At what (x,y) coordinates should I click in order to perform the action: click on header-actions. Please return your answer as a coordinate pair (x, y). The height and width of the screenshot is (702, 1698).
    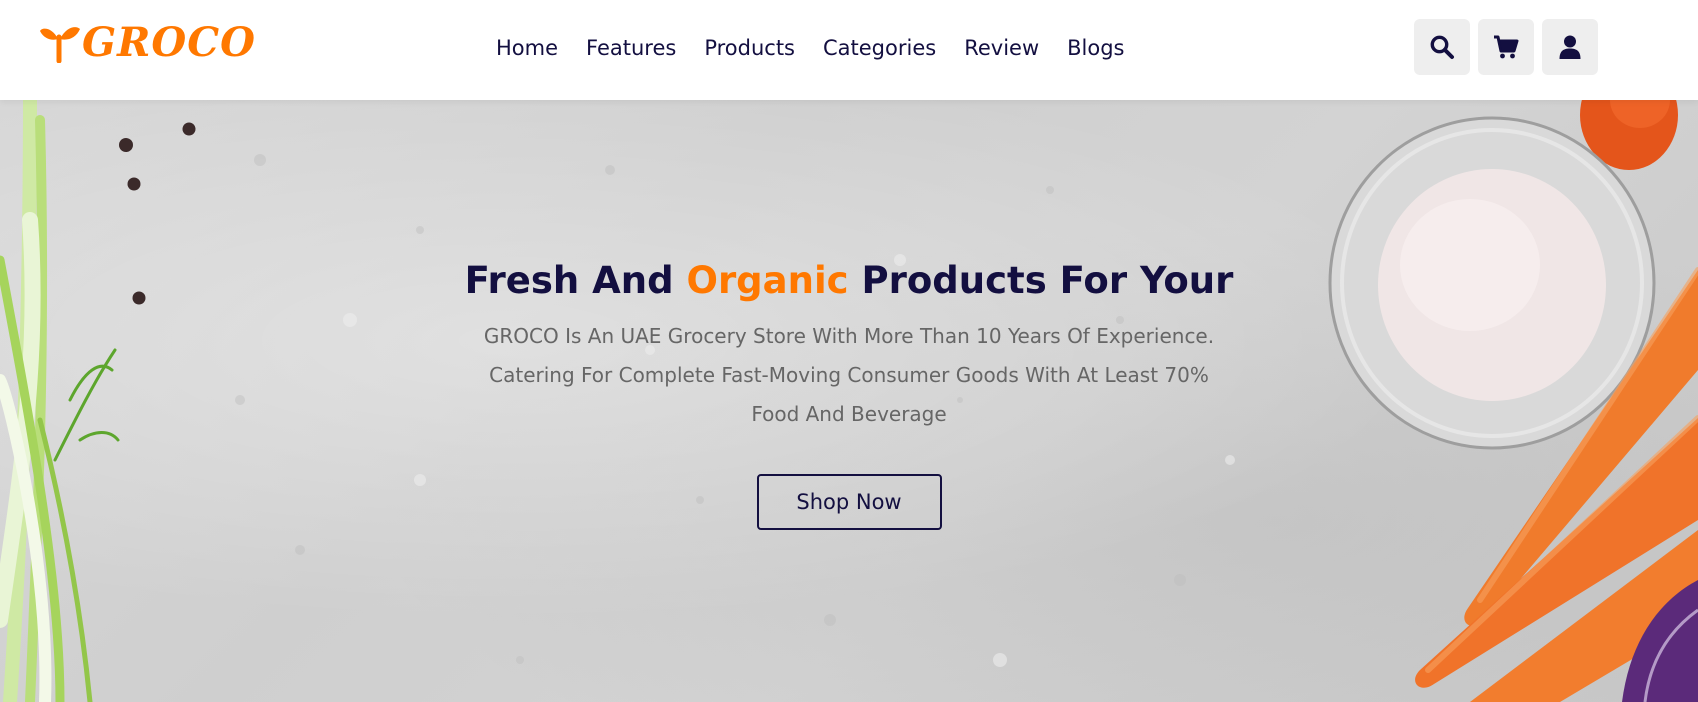
    Looking at the image, I should click on (1506, 47).